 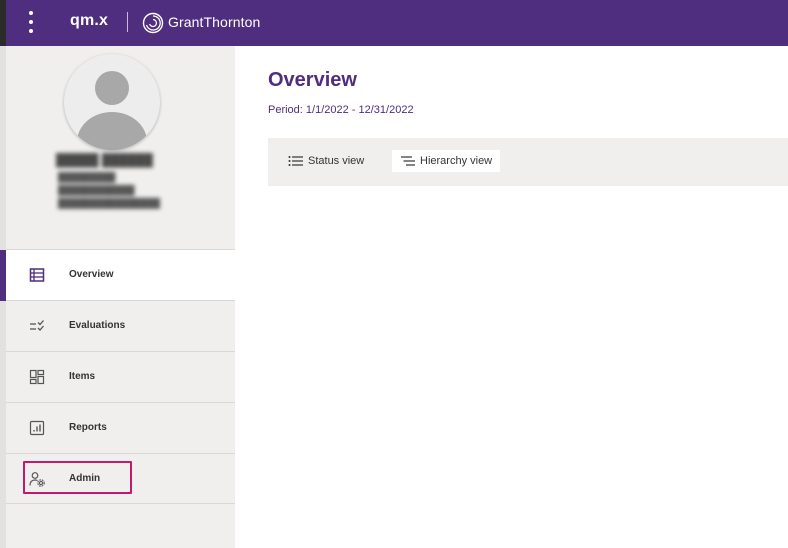 I want to click on sidebar-item-admin: Admin, so click(x=120, y=478).